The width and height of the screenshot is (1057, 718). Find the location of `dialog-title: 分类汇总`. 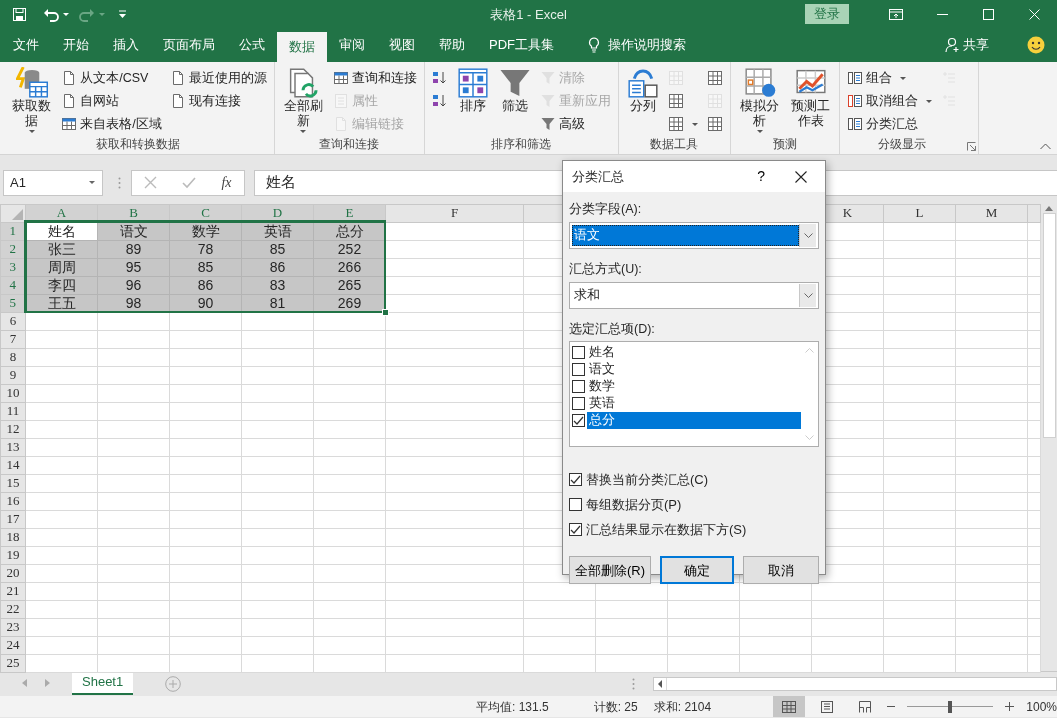

dialog-title: 分类汇总 is located at coordinates (598, 176).